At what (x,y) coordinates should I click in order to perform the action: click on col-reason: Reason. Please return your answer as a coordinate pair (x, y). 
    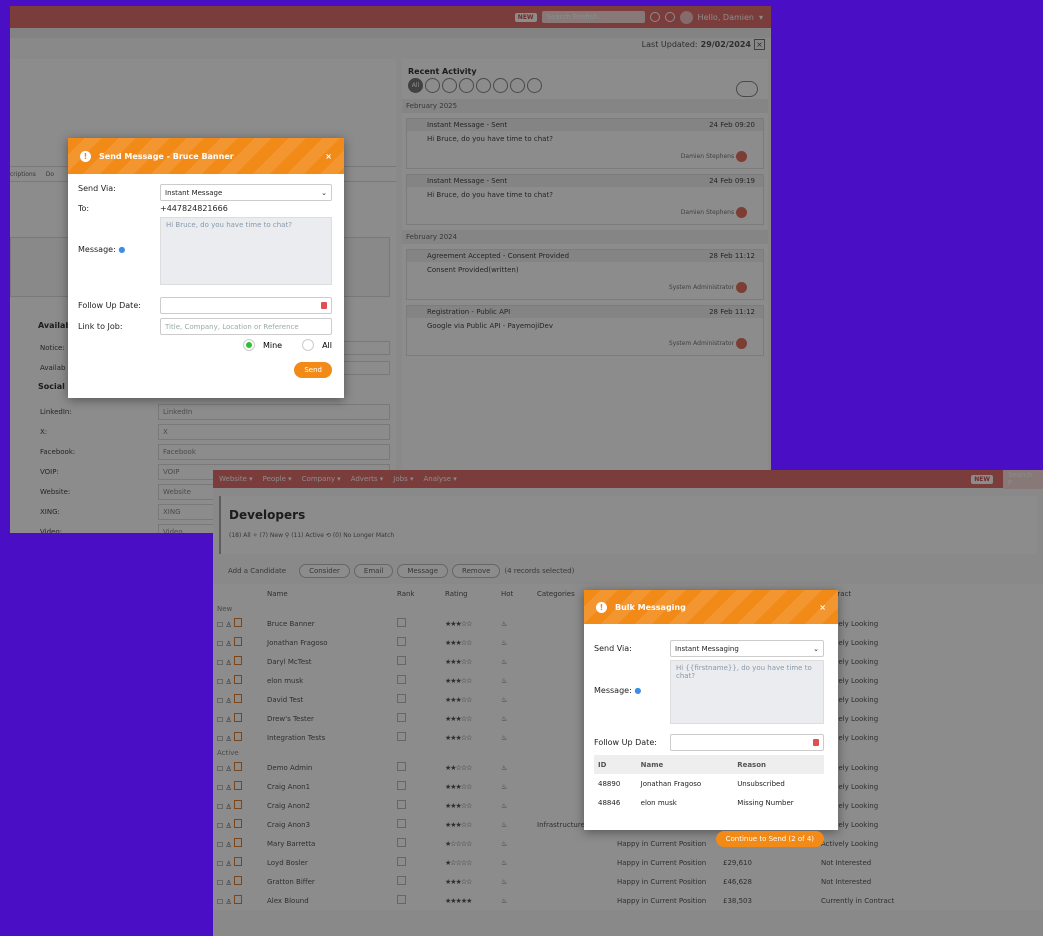
    Looking at the image, I should click on (778, 764).